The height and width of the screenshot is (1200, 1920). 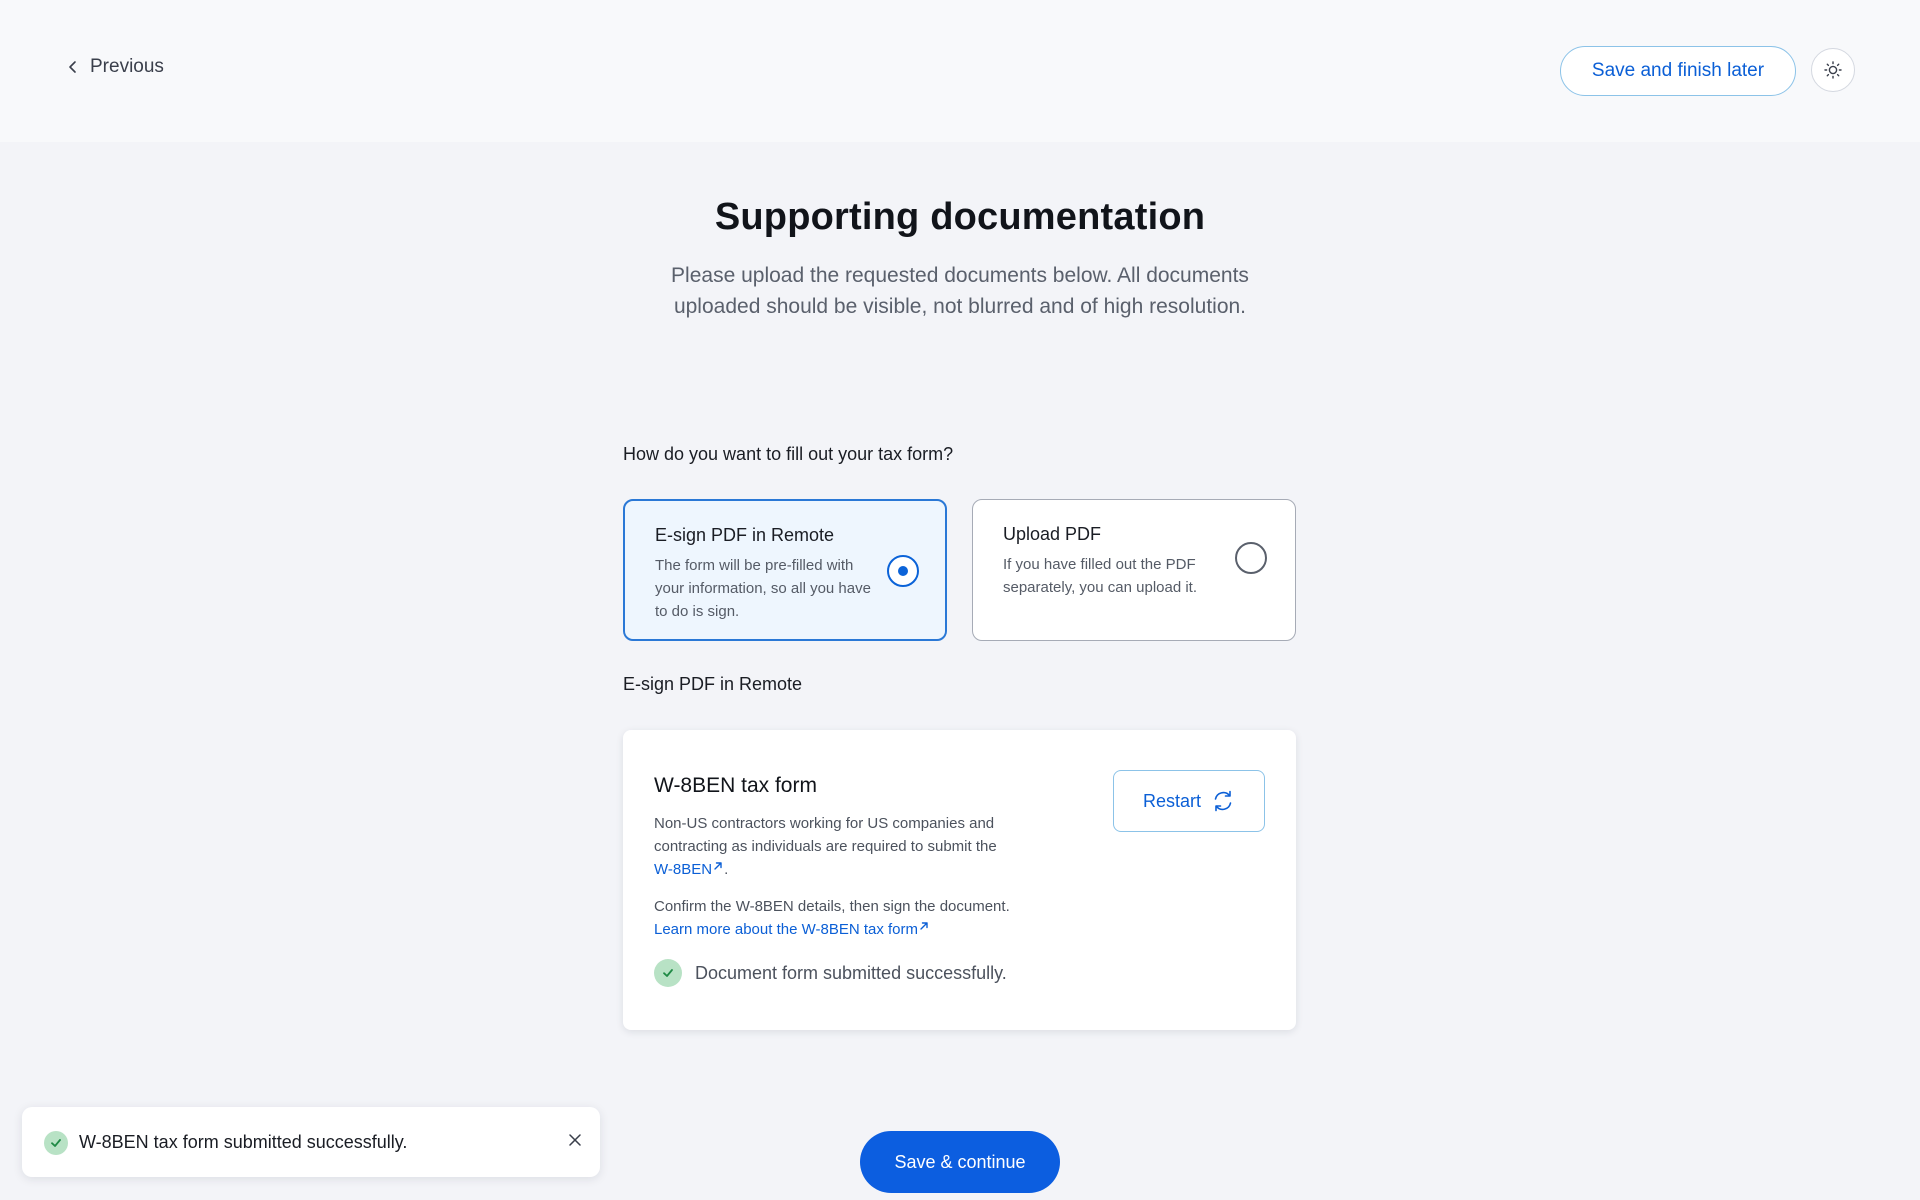 What do you see at coordinates (735, 785) in the screenshot?
I see `document-title: W-8BEN tax form` at bounding box center [735, 785].